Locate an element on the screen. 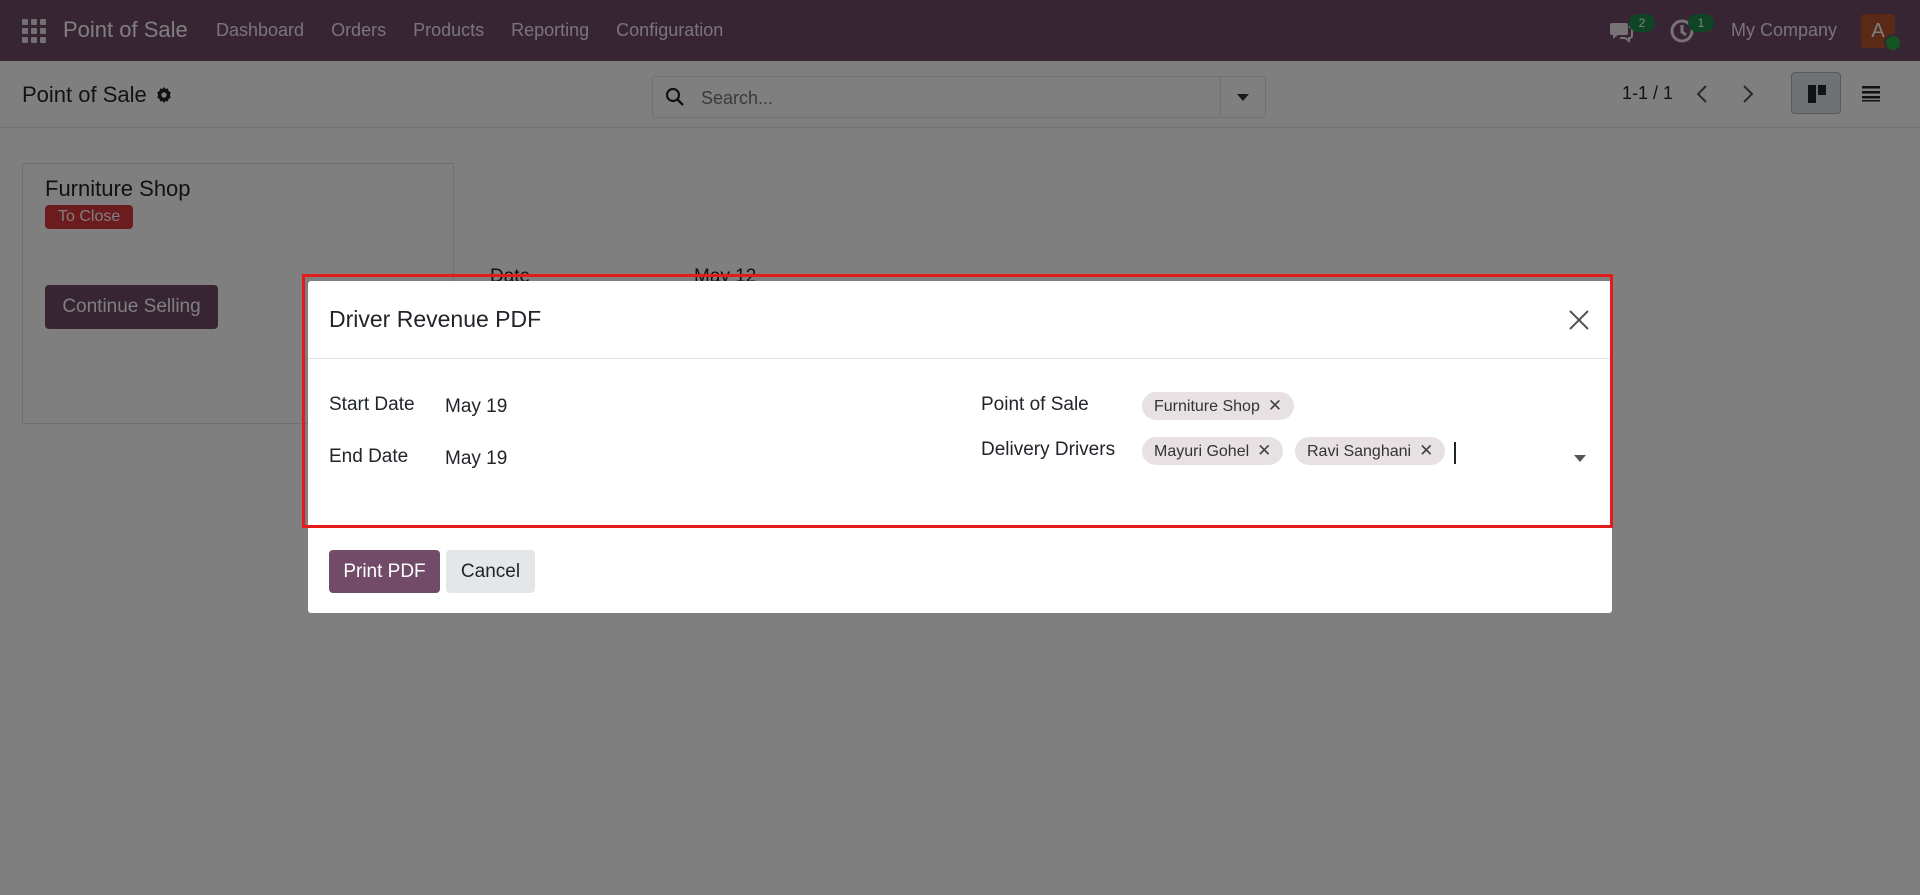 The width and height of the screenshot is (1920, 895). cancel-button: Cancel is located at coordinates (490, 571).